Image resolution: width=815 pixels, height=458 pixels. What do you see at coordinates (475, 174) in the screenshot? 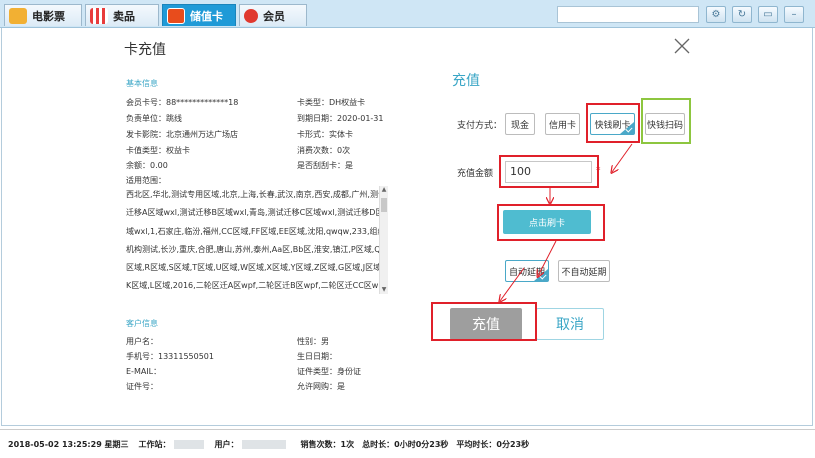
I see `amount-label: 充值金额` at bounding box center [475, 174].